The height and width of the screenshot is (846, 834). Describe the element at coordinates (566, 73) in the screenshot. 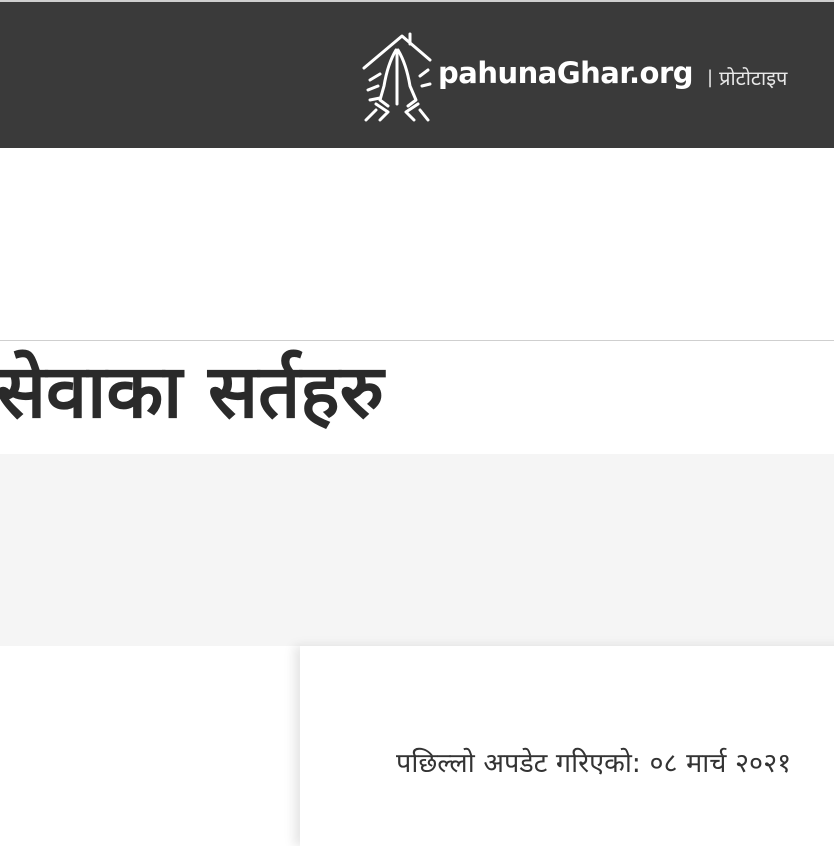

I see `site-name: pahunaGhar.org` at that location.